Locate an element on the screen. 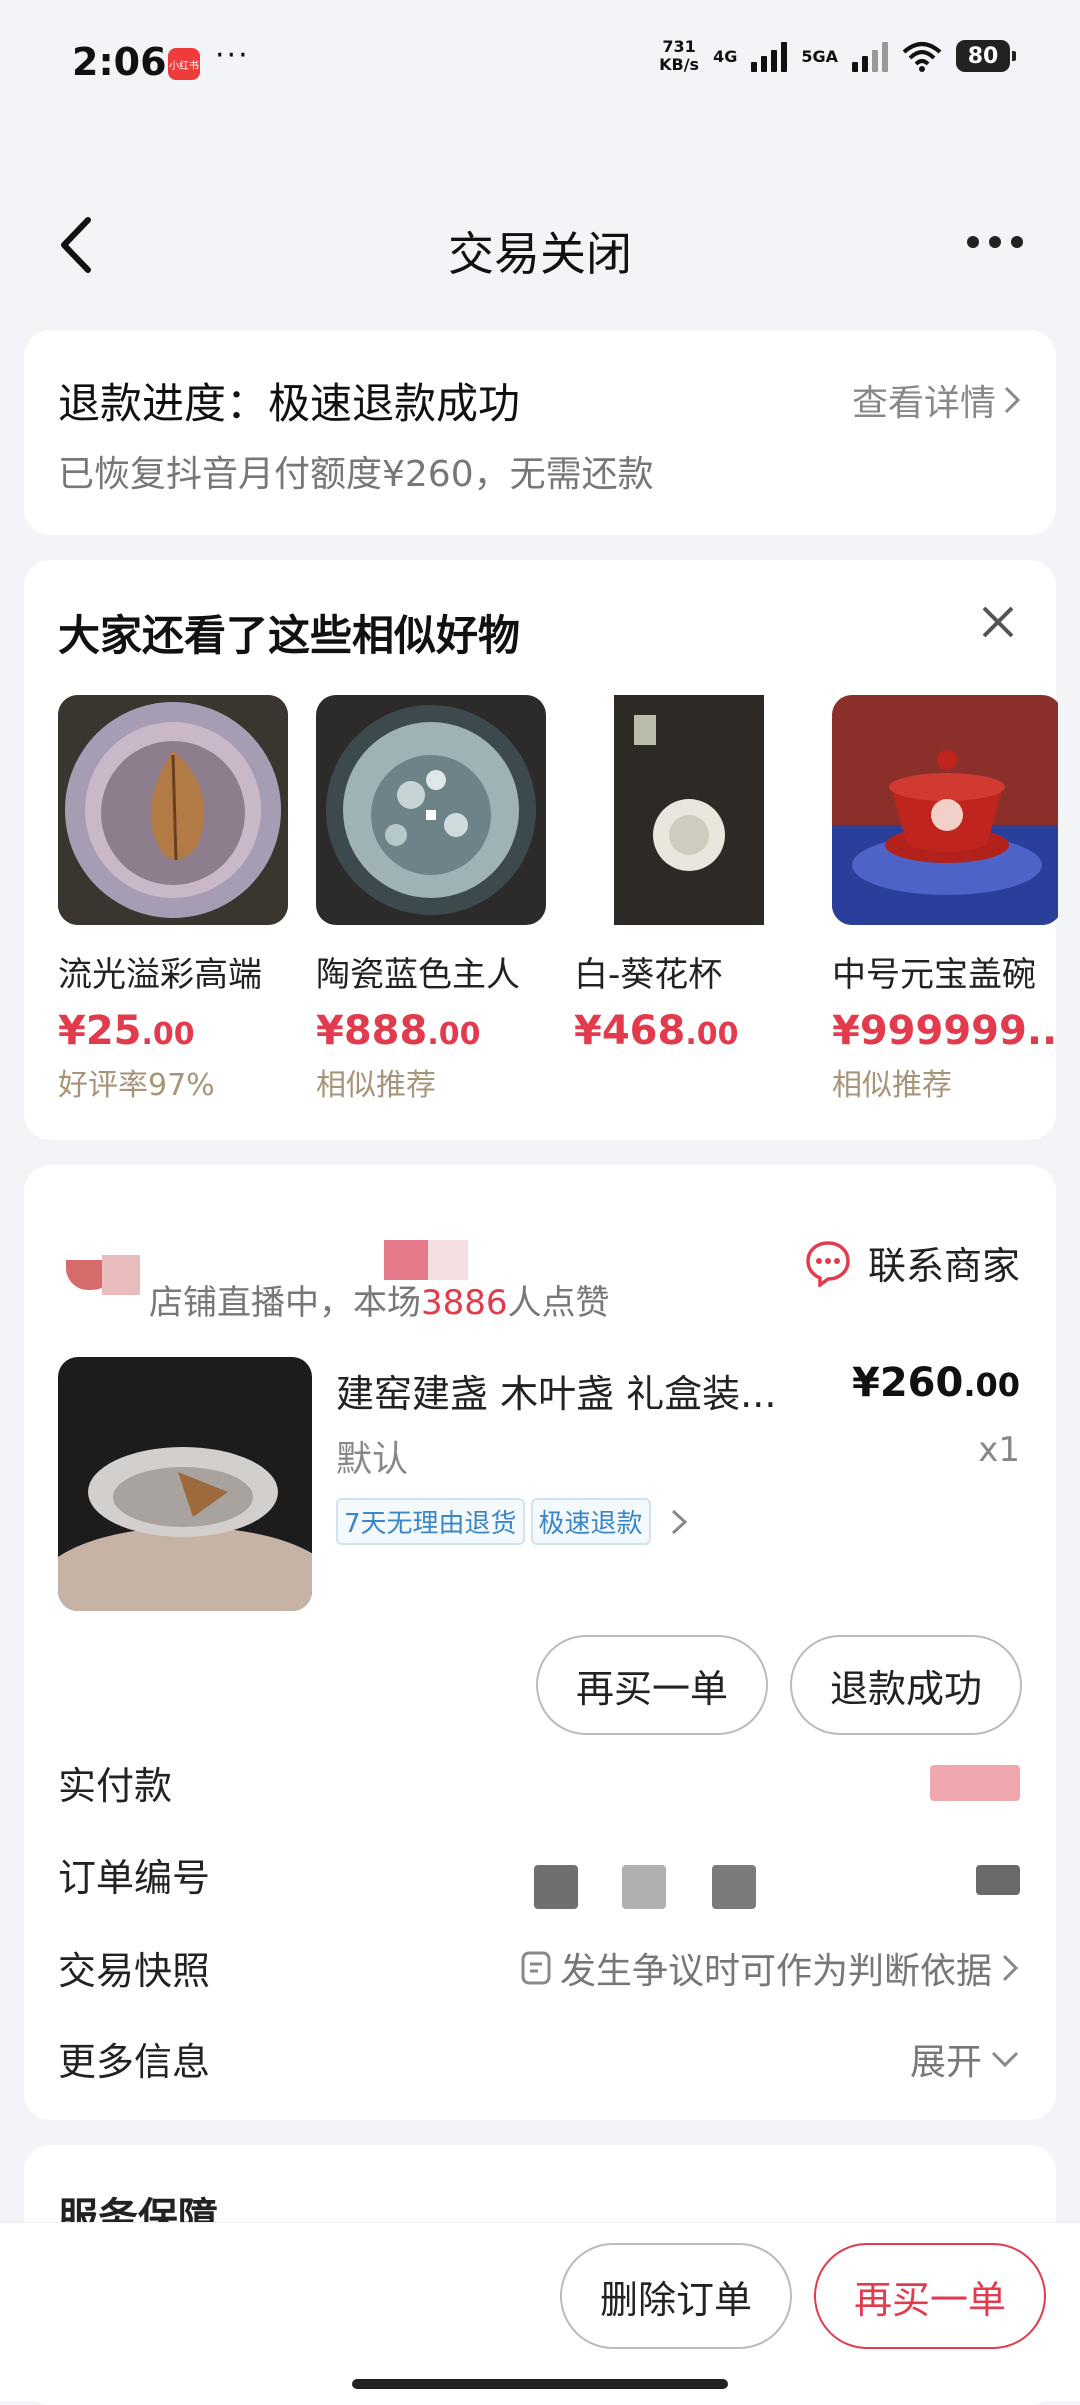 This screenshot has width=1080, height=2405. view-details-link: 查看详情 is located at coordinates (937, 400).